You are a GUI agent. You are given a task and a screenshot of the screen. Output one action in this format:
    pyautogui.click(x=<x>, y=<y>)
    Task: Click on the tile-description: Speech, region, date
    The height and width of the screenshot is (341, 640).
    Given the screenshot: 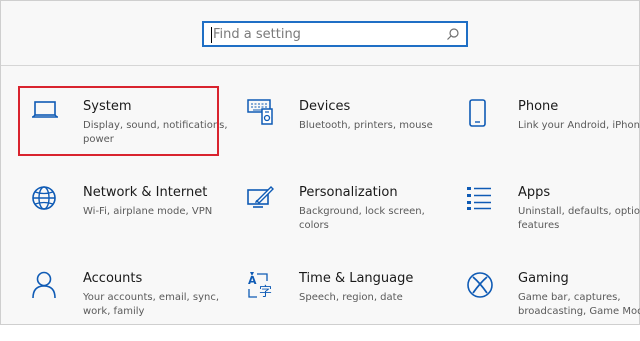 What is the action you would take?
    pyautogui.click(x=351, y=297)
    